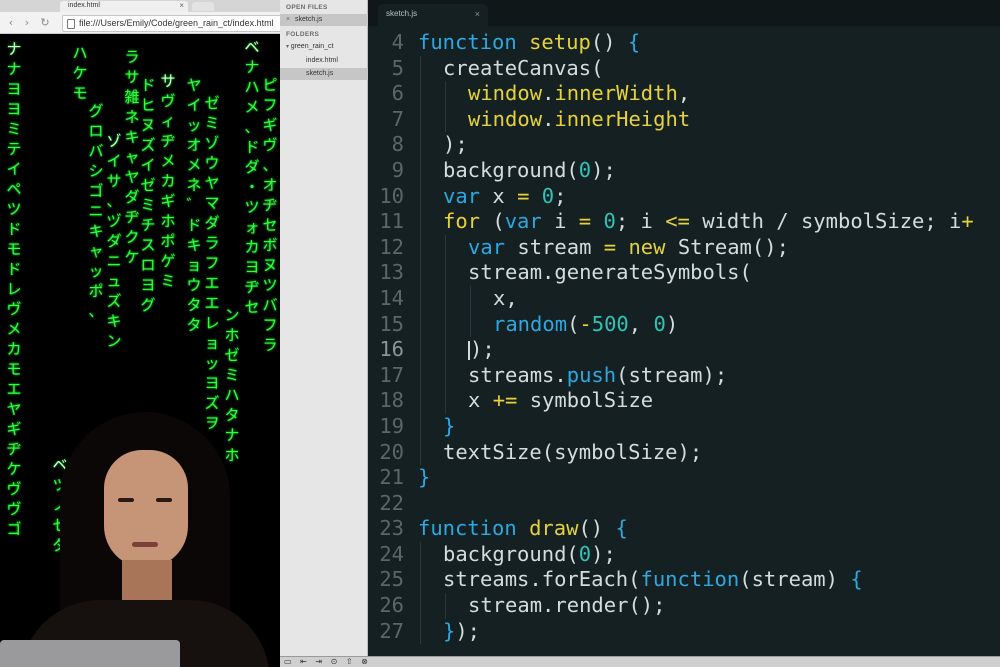 The image size is (1000, 667). What do you see at coordinates (132, 157) in the screenshot?
I see `rain-symbol: ャ` at bounding box center [132, 157].